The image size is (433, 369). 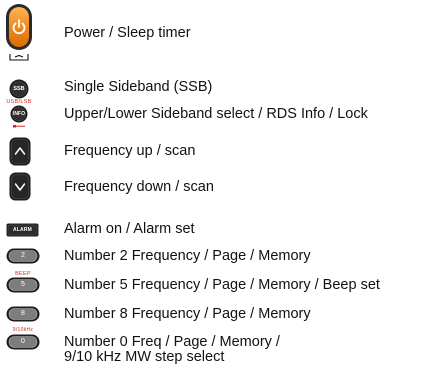 I want to click on info-button-text: INFO, so click(x=19, y=114).